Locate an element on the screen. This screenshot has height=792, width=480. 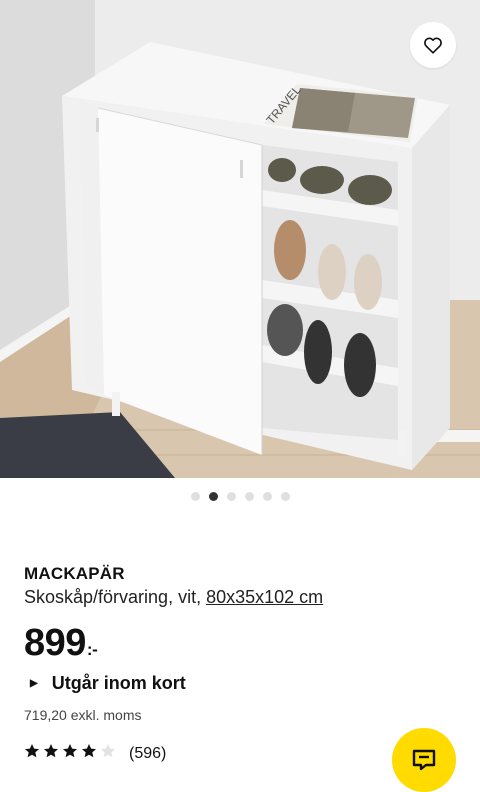
stock-status: ▶ Utgår inom kort is located at coordinates (108, 683).